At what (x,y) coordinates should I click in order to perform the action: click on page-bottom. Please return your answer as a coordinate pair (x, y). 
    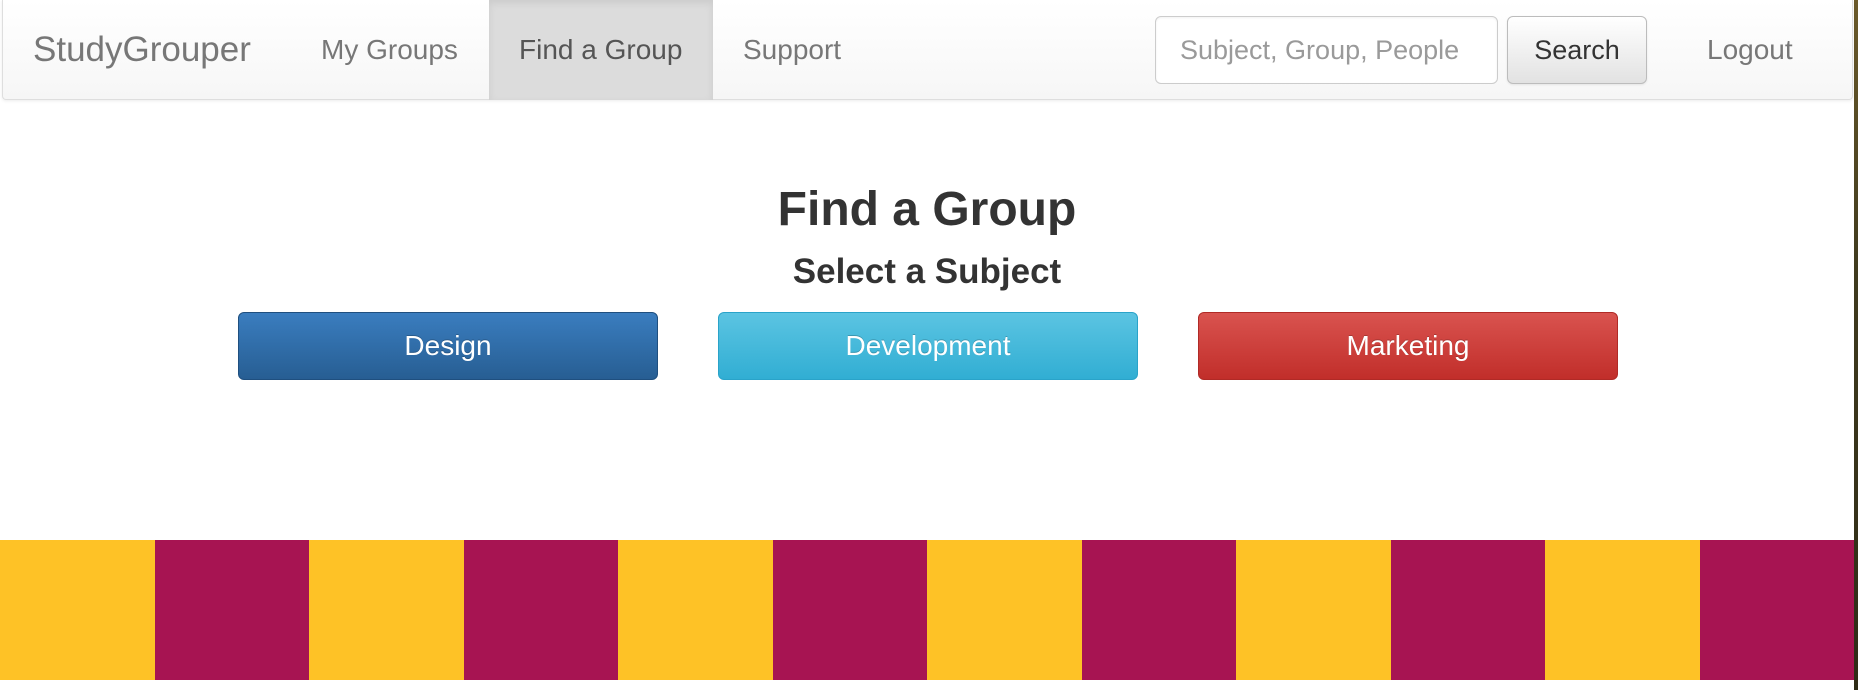
    Looking at the image, I should click on (927, 685).